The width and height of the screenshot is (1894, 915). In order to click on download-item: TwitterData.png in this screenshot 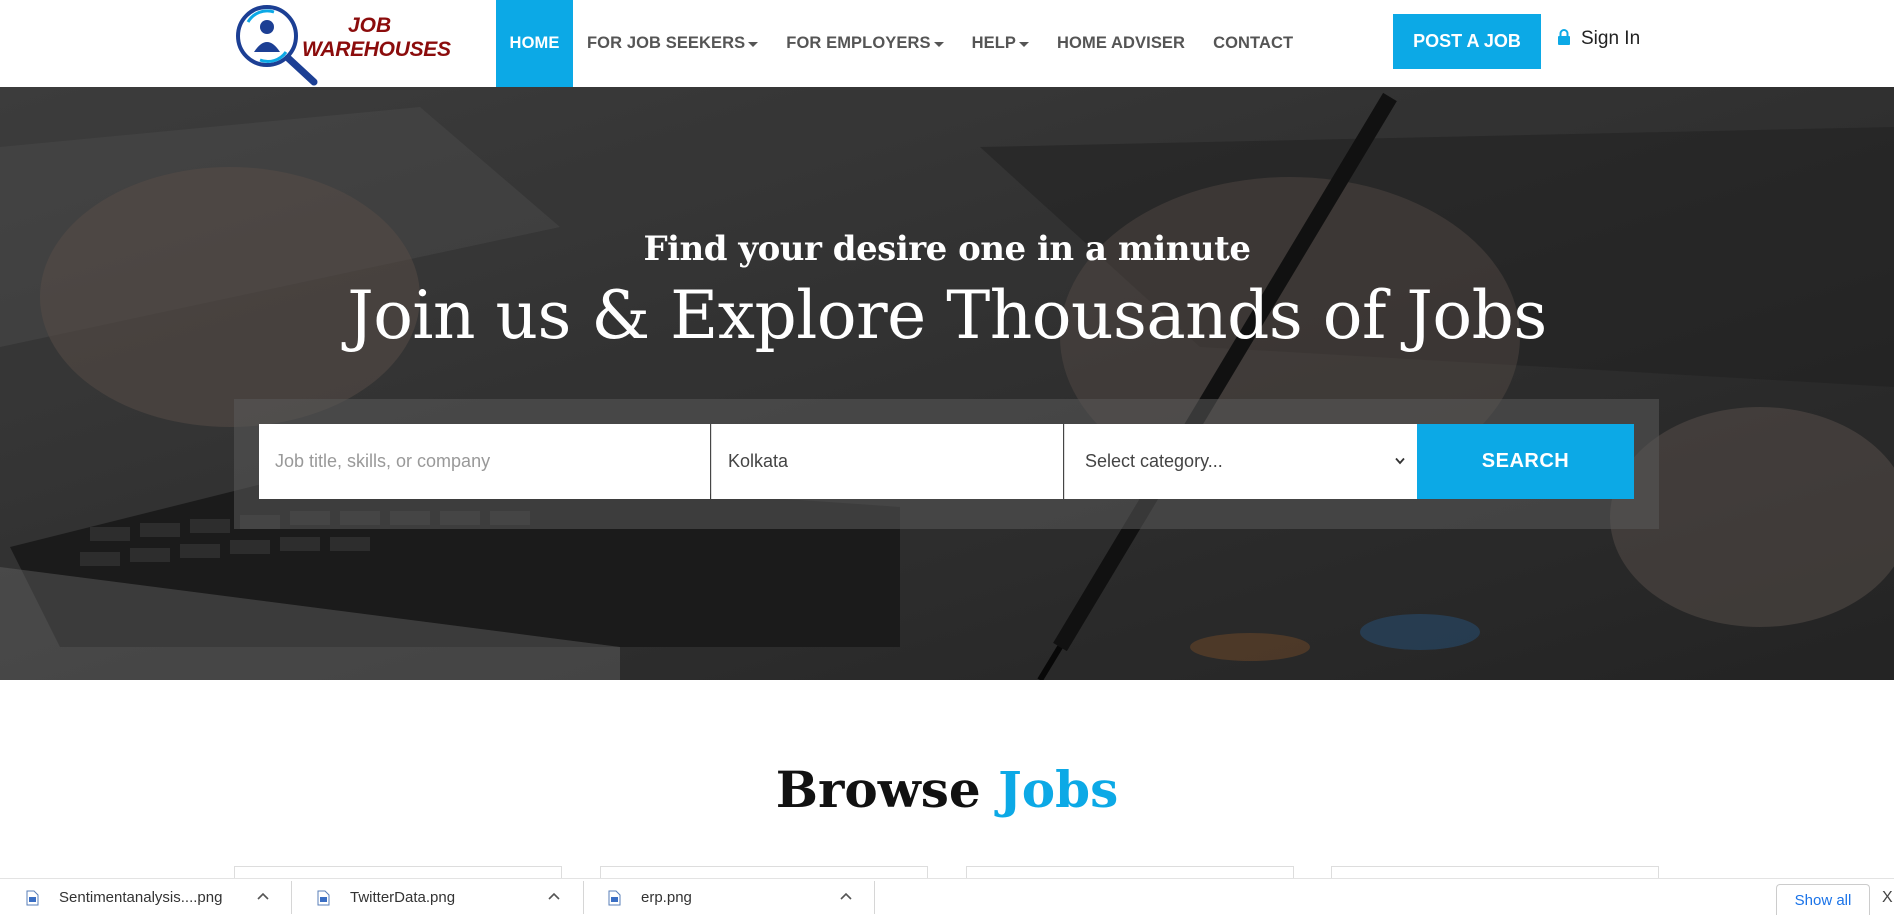, I will do `click(386, 897)`.